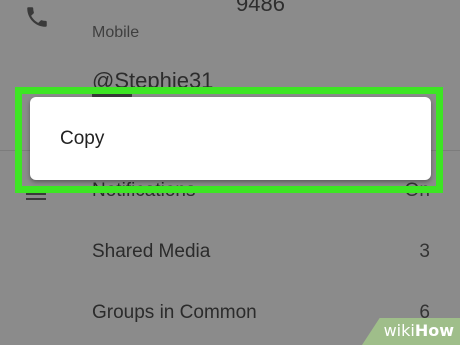 This screenshot has height=345, width=460. I want to click on phone-number: 9486, so click(260, 8).